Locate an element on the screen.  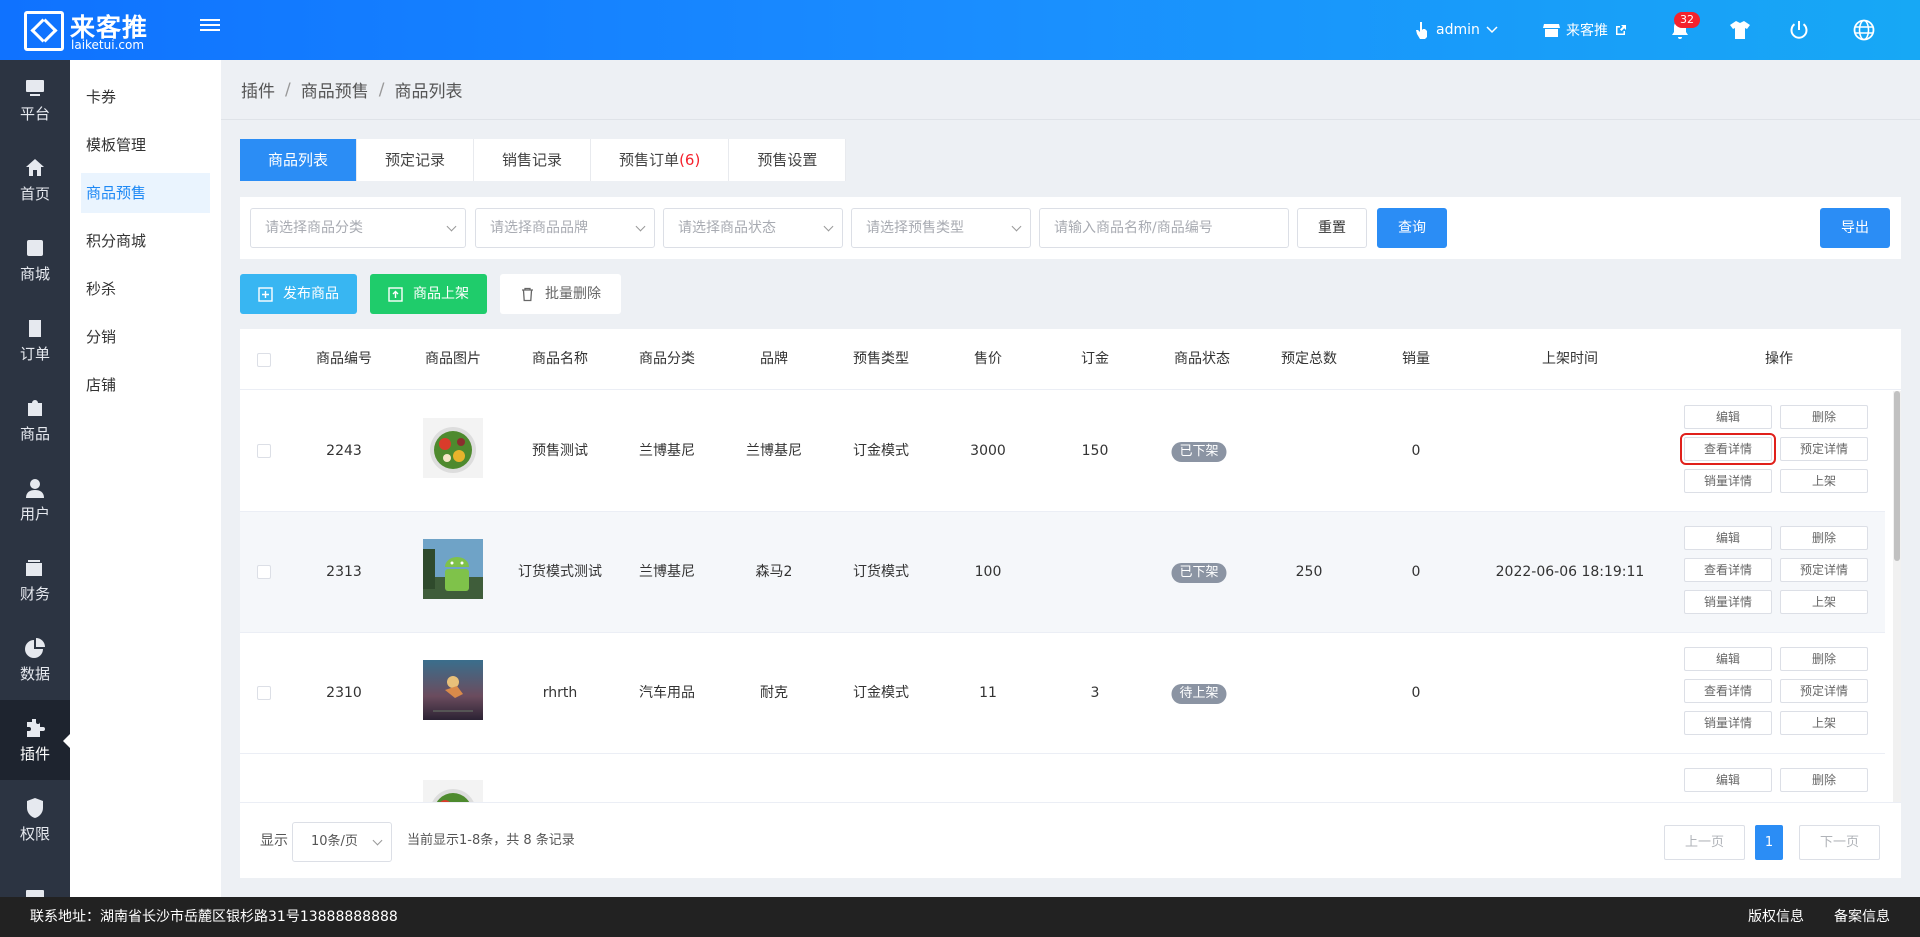
logout-button is located at coordinates (1799, 30).